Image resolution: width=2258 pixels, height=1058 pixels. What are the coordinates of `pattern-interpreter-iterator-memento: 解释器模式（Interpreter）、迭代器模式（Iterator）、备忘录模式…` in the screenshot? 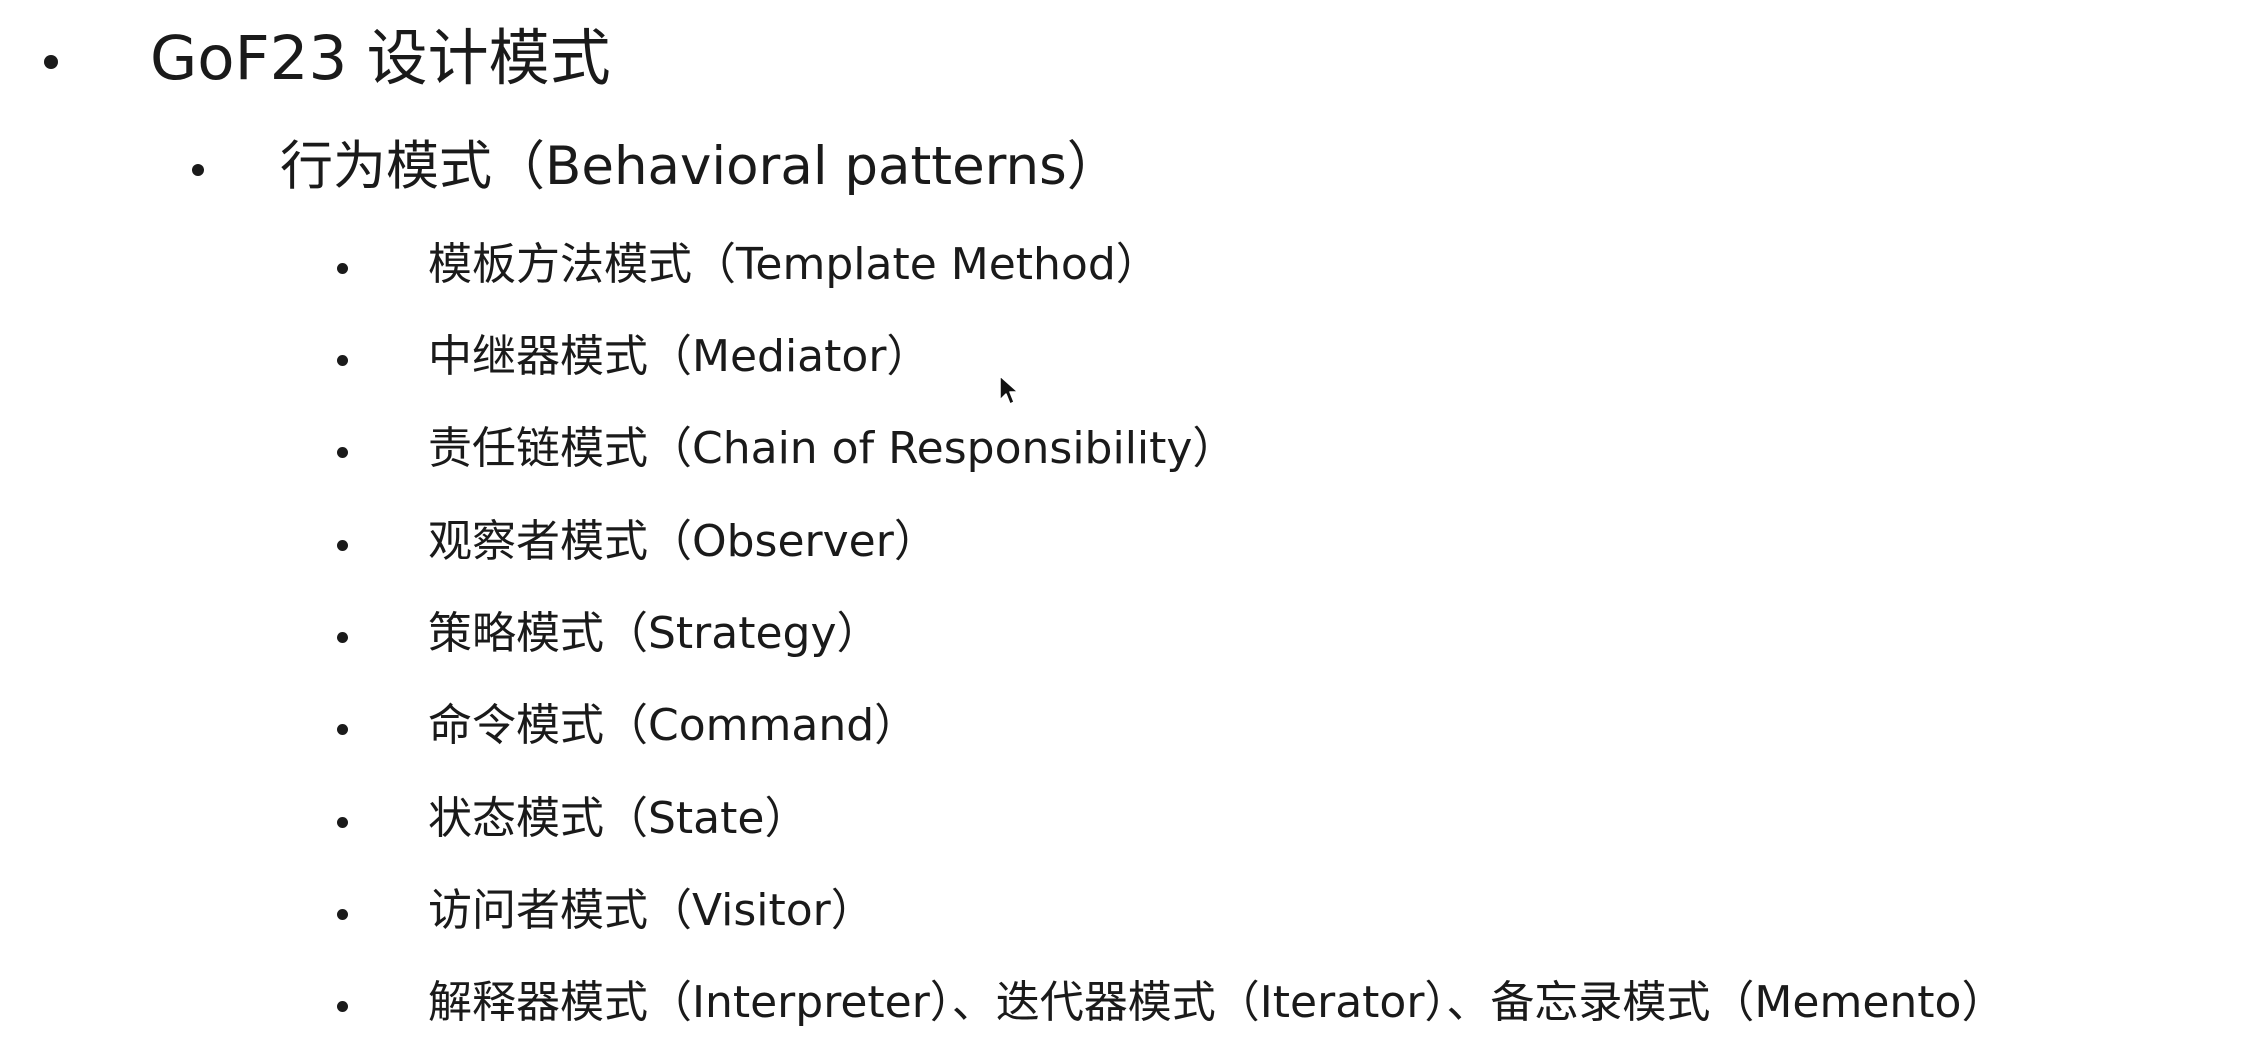 It's located at (1217, 1002).